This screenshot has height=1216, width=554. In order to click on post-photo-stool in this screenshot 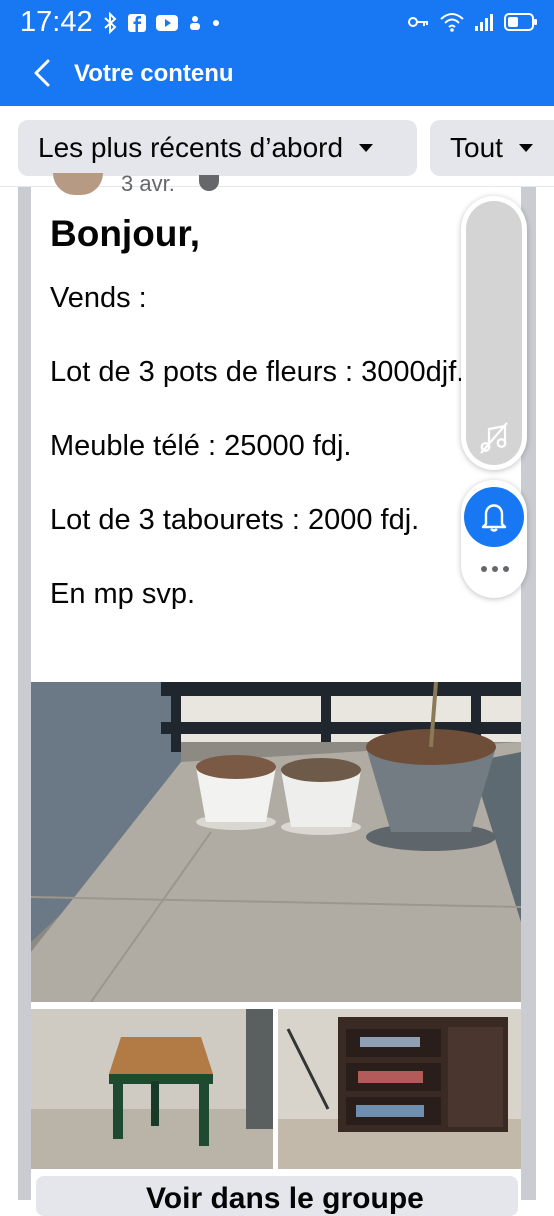, I will do `click(152, 1089)`.